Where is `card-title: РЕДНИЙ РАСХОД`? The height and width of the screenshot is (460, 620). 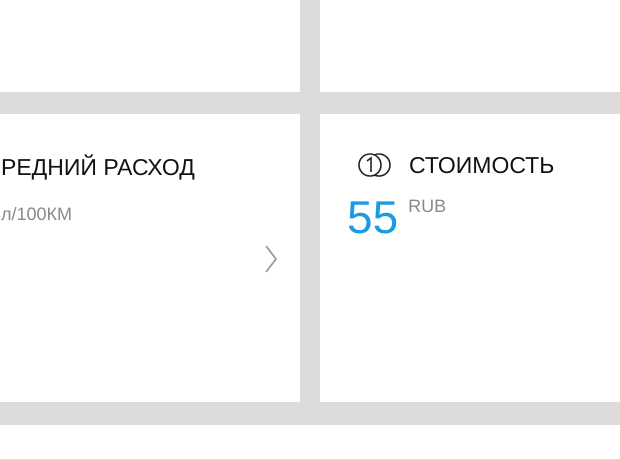
card-title: РЕДНИЙ РАСХОД is located at coordinates (98, 167).